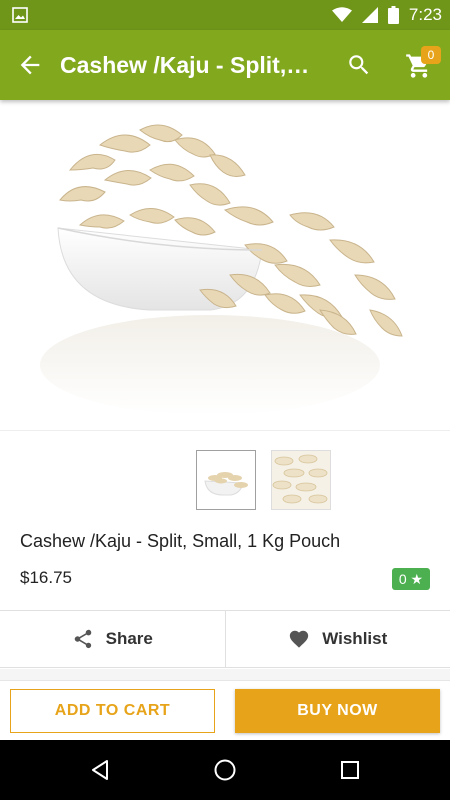  I want to click on home-nav-icon, so click(225, 770).